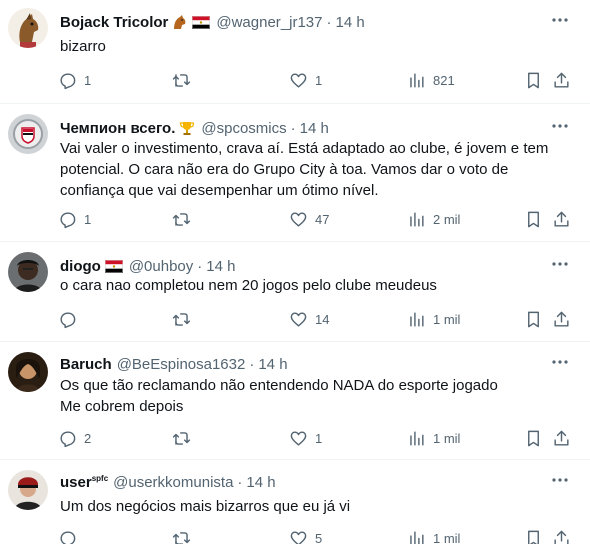 The height and width of the screenshot is (544, 590). What do you see at coordinates (447, 537) in the screenshot?
I see `views-count: 1 mil` at bounding box center [447, 537].